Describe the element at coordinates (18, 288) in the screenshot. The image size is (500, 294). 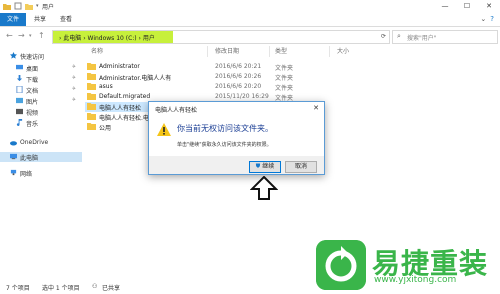
I see `item-count: 7 个项目` at that location.